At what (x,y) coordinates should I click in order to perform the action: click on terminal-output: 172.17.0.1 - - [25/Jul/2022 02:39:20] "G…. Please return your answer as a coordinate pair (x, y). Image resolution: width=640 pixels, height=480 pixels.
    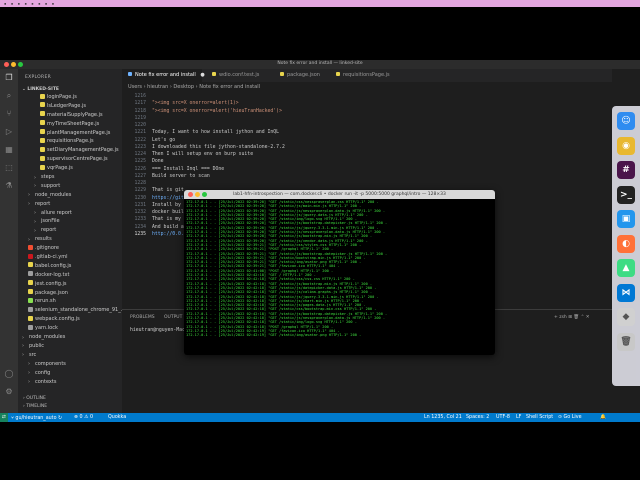
    Looking at the image, I should click on (339, 269).